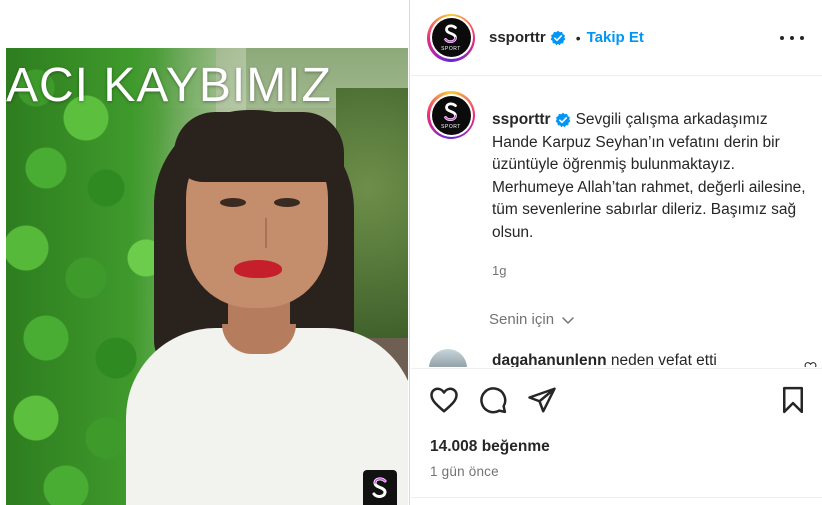  What do you see at coordinates (521, 119) in the screenshot?
I see `caption-username: ssporttr` at bounding box center [521, 119].